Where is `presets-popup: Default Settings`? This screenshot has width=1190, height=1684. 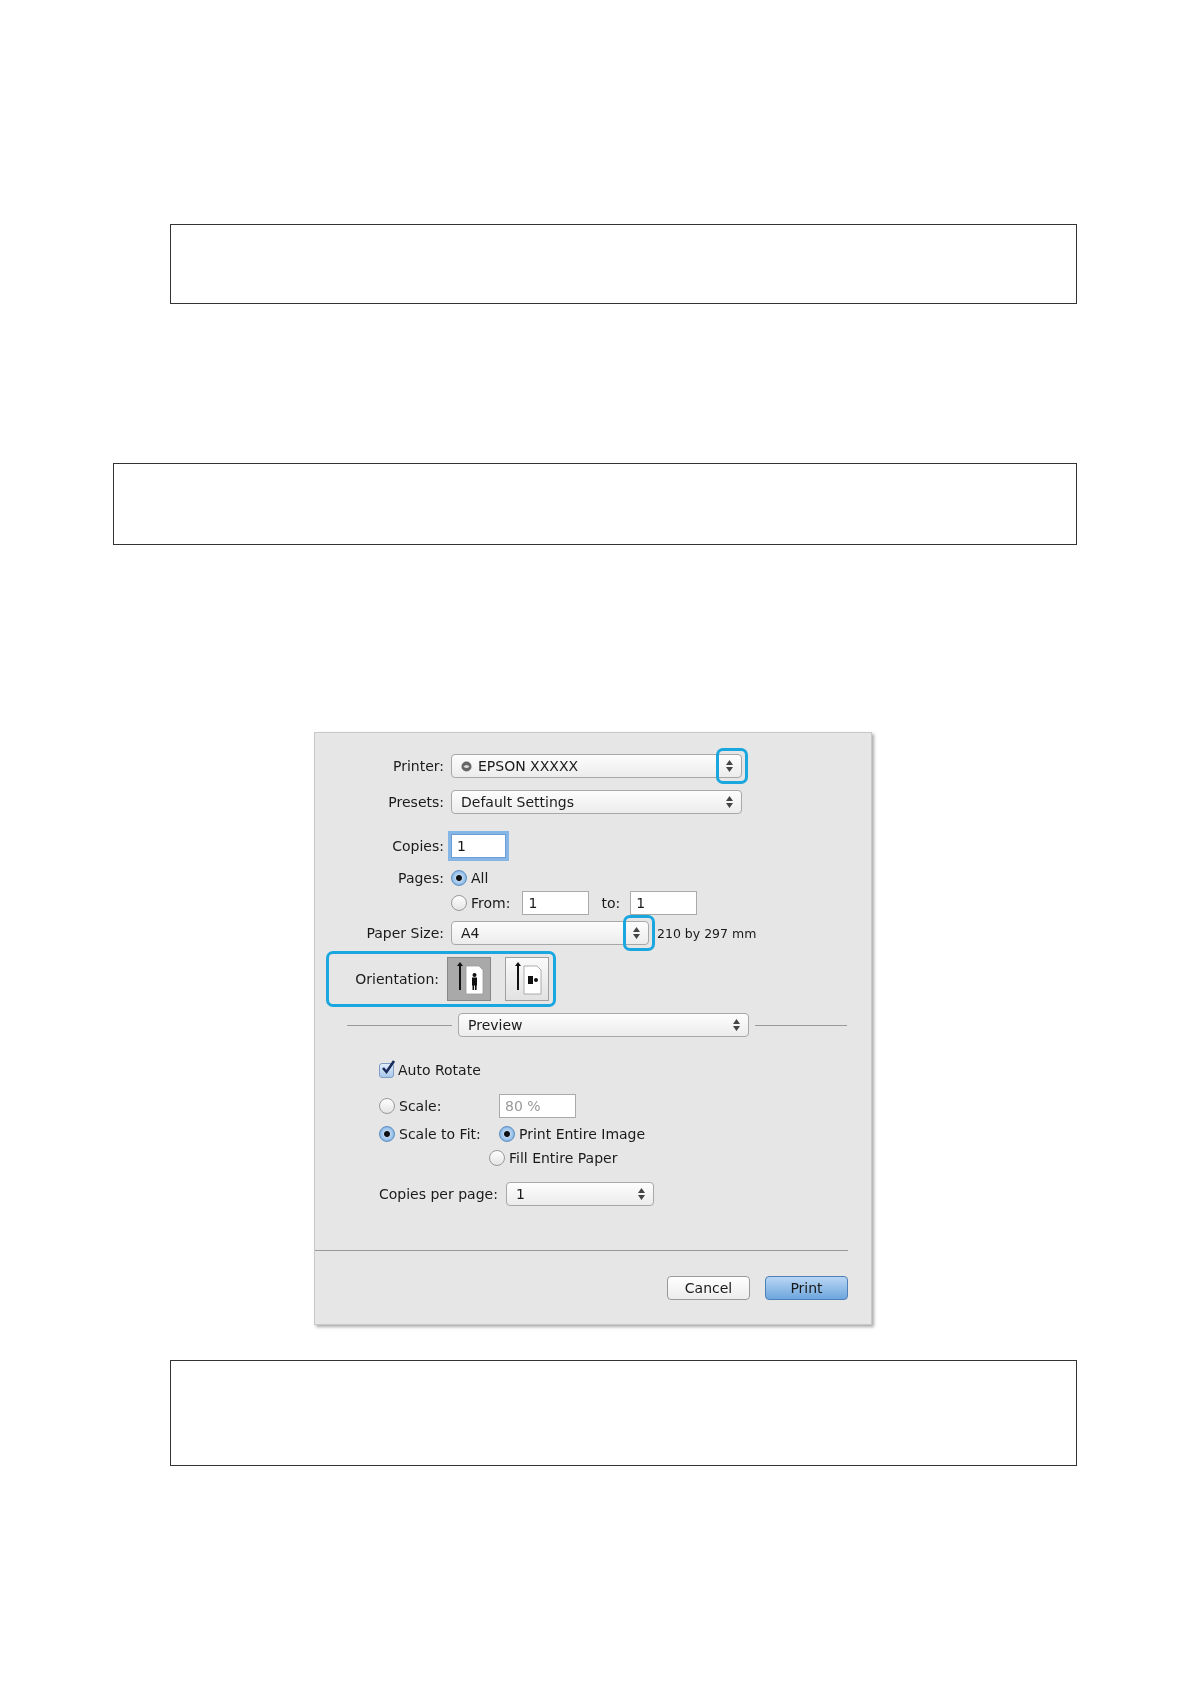 presets-popup: Default Settings is located at coordinates (596, 802).